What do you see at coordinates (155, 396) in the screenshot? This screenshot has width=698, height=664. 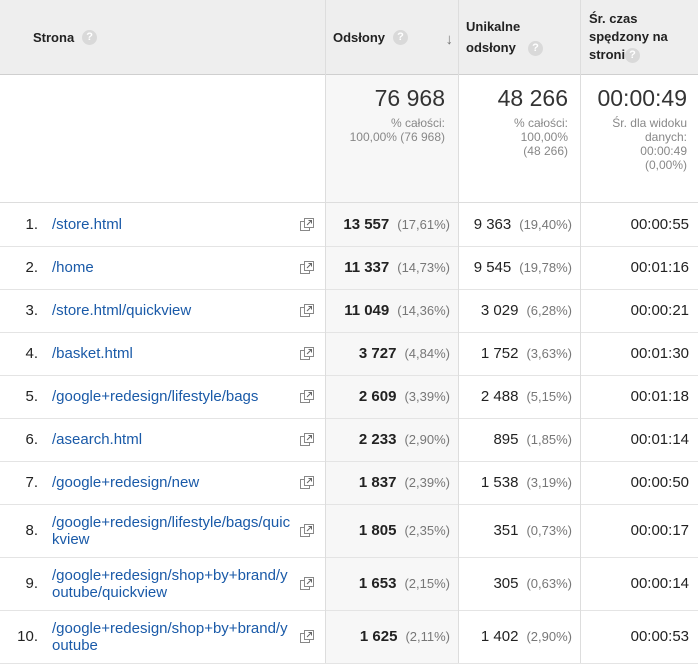 I see `page-link-text: /google+redesign/lifestyle/bags` at bounding box center [155, 396].